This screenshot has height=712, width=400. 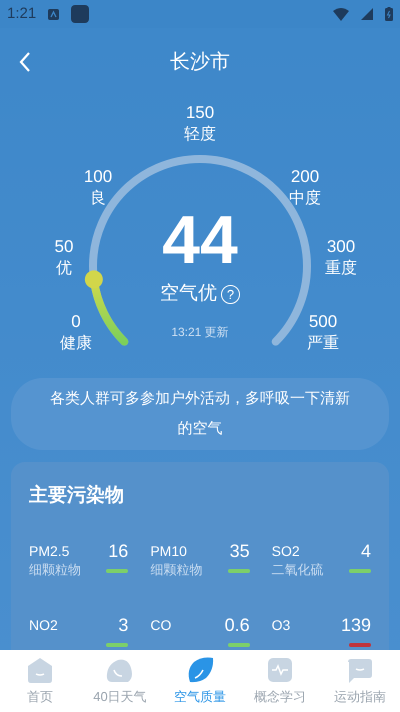 I want to click on app-icon, so click(x=80, y=14).